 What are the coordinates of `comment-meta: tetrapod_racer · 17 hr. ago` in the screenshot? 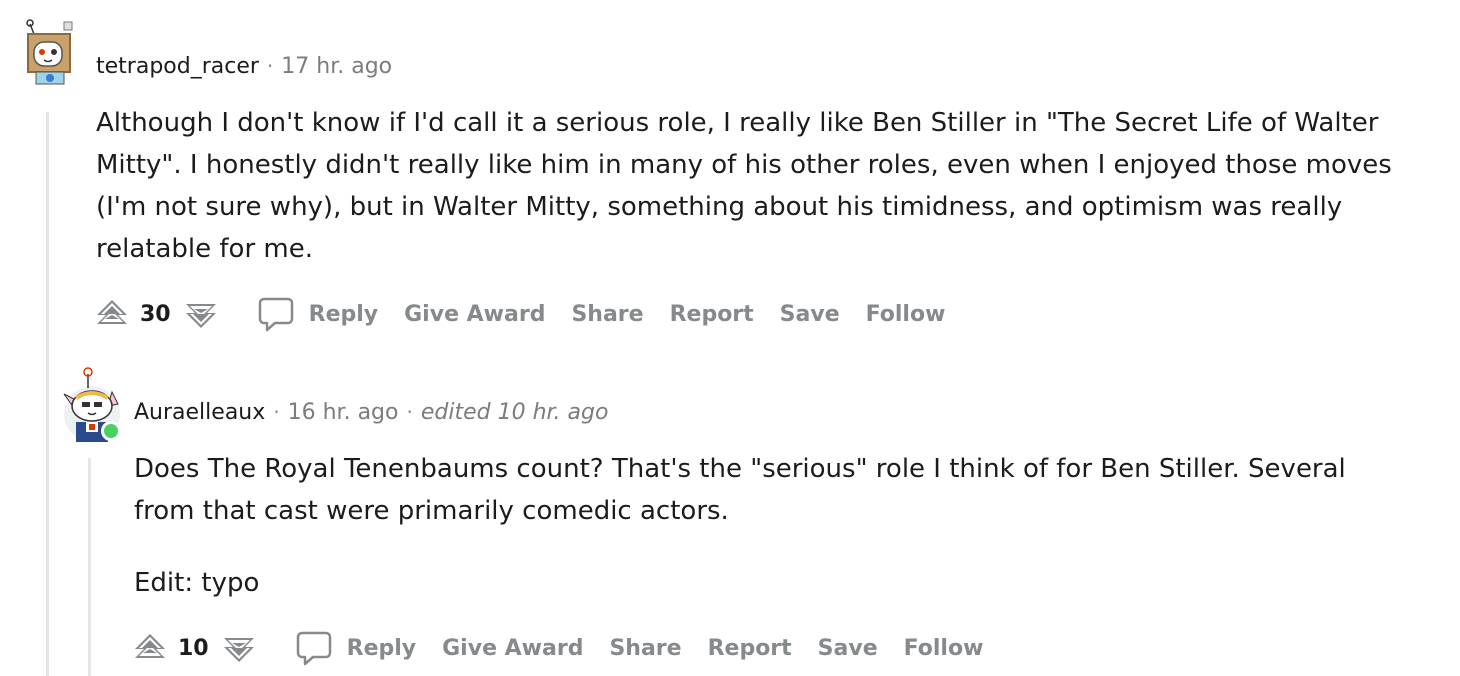 It's located at (244, 66).